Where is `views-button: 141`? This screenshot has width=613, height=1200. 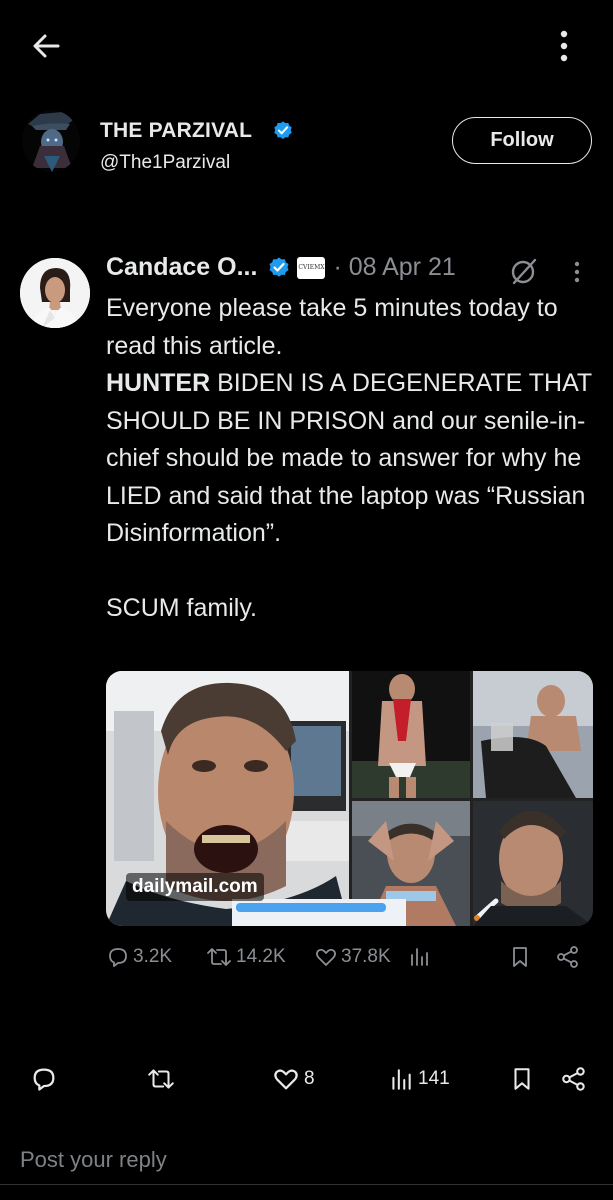 views-button: 141 is located at coordinates (419, 1079).